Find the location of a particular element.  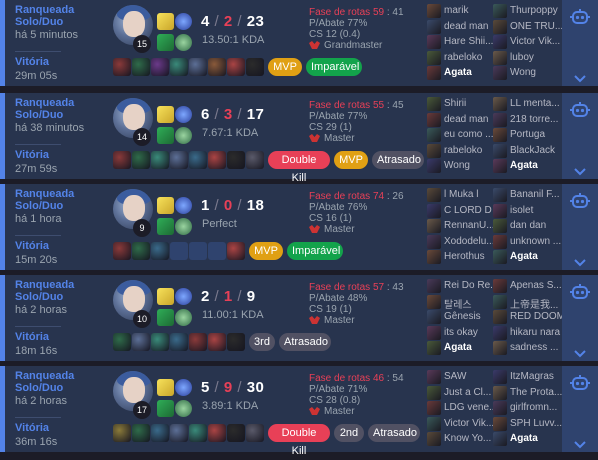

team-player: Portuga is located at coordinates (528, 135).